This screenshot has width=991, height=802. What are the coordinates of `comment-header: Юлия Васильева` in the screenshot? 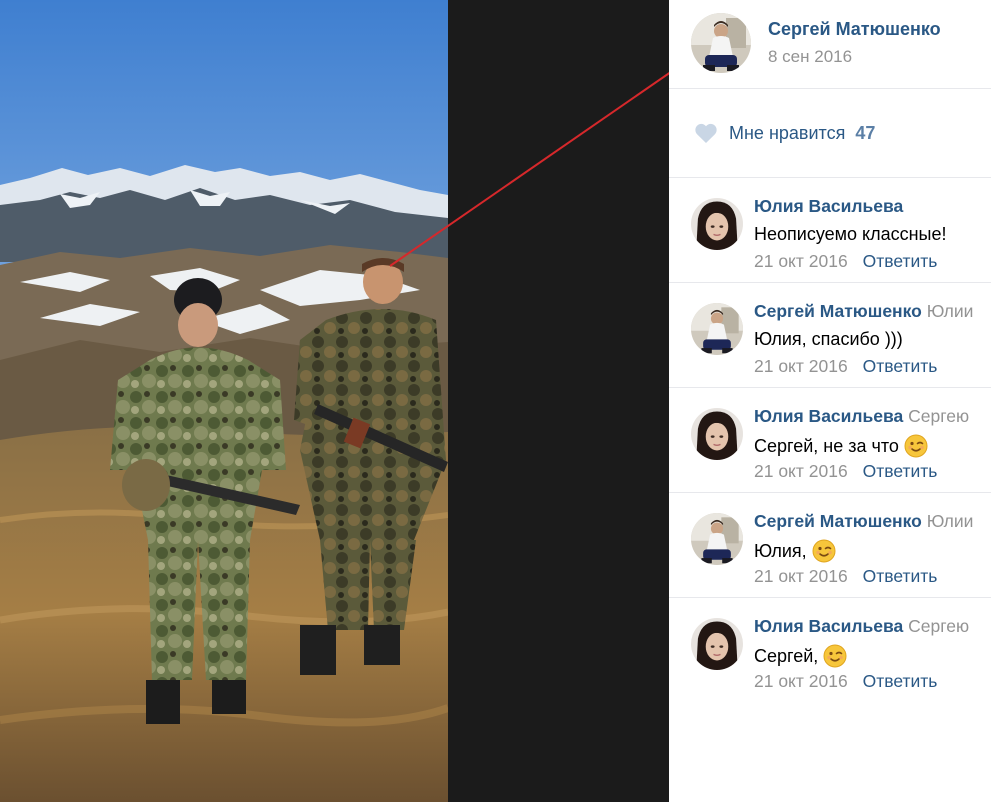 It's located at (828, 206).